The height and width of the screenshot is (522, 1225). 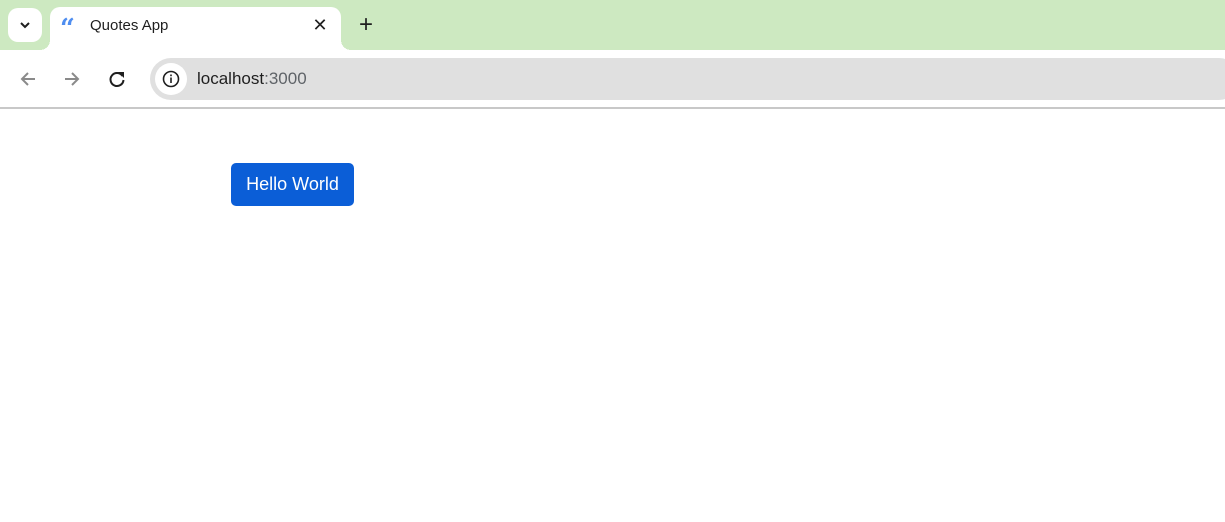 I want to click on close-icon: ✕, so click(x=320, y=25).